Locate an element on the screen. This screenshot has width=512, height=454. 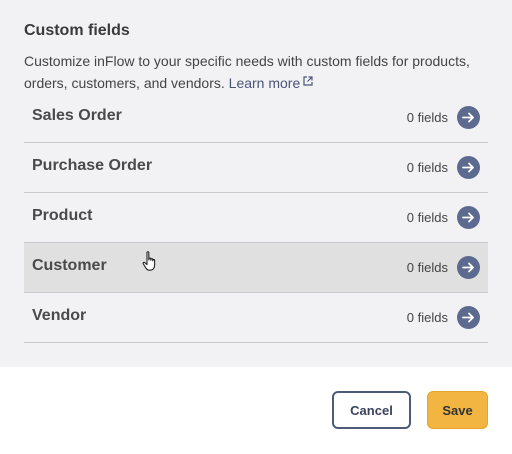
external-link-icon is located at coordinates (308, 81).